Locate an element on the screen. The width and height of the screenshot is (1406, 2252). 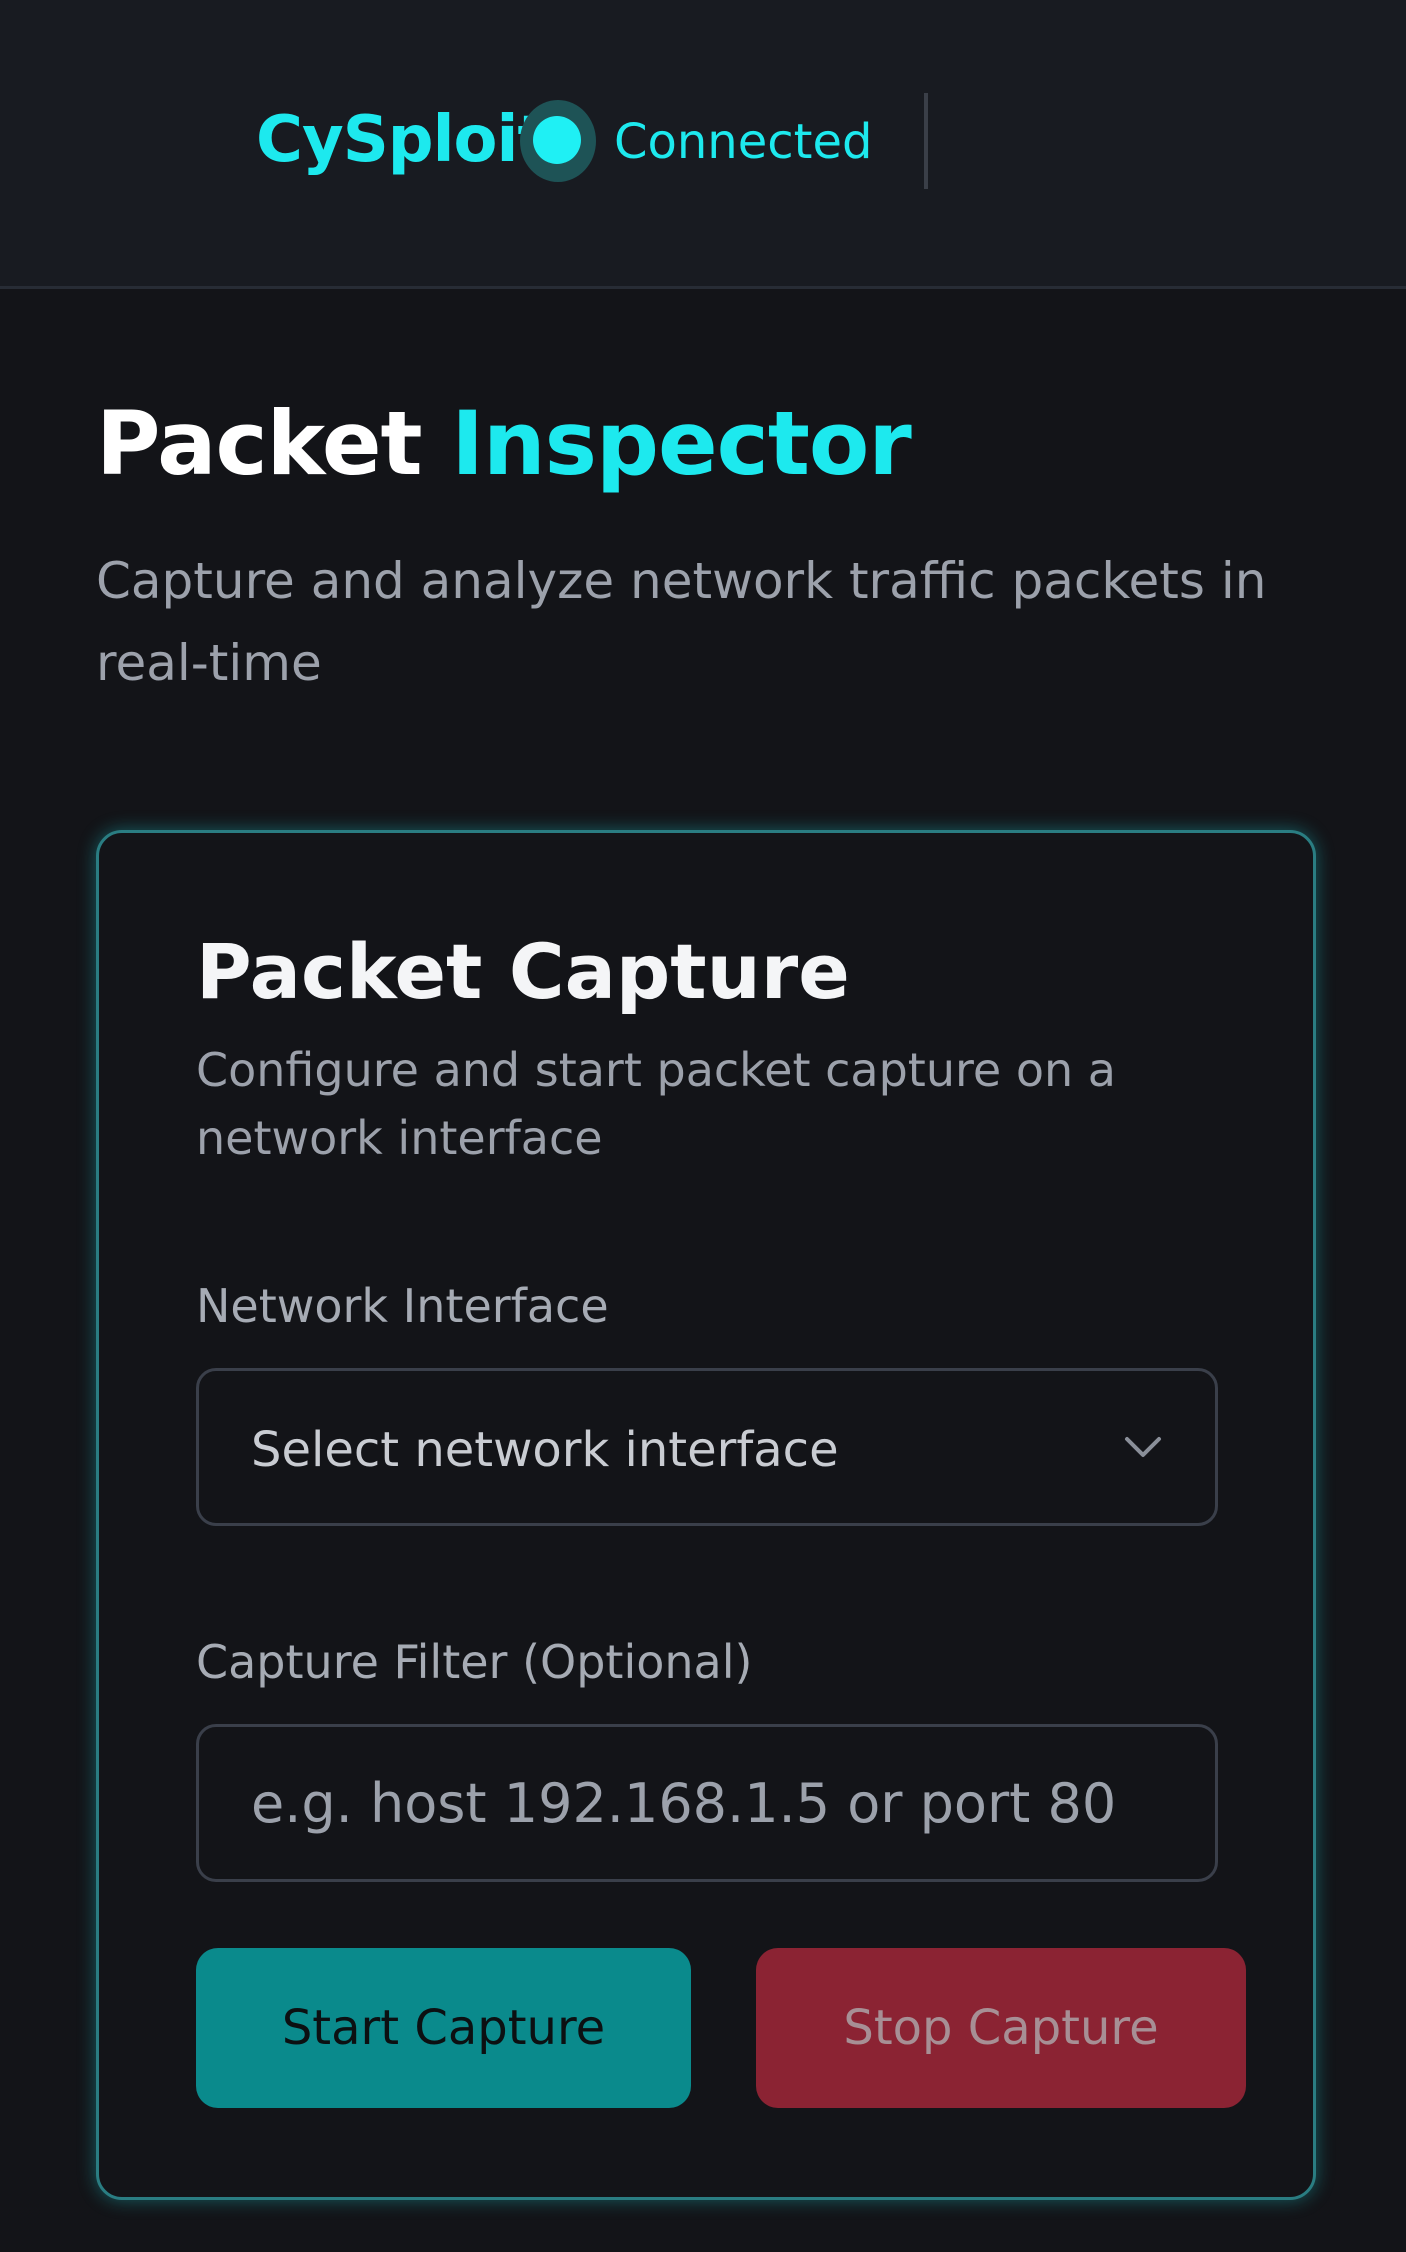
page-title-main: Packet is located at coordinates (259, 443).